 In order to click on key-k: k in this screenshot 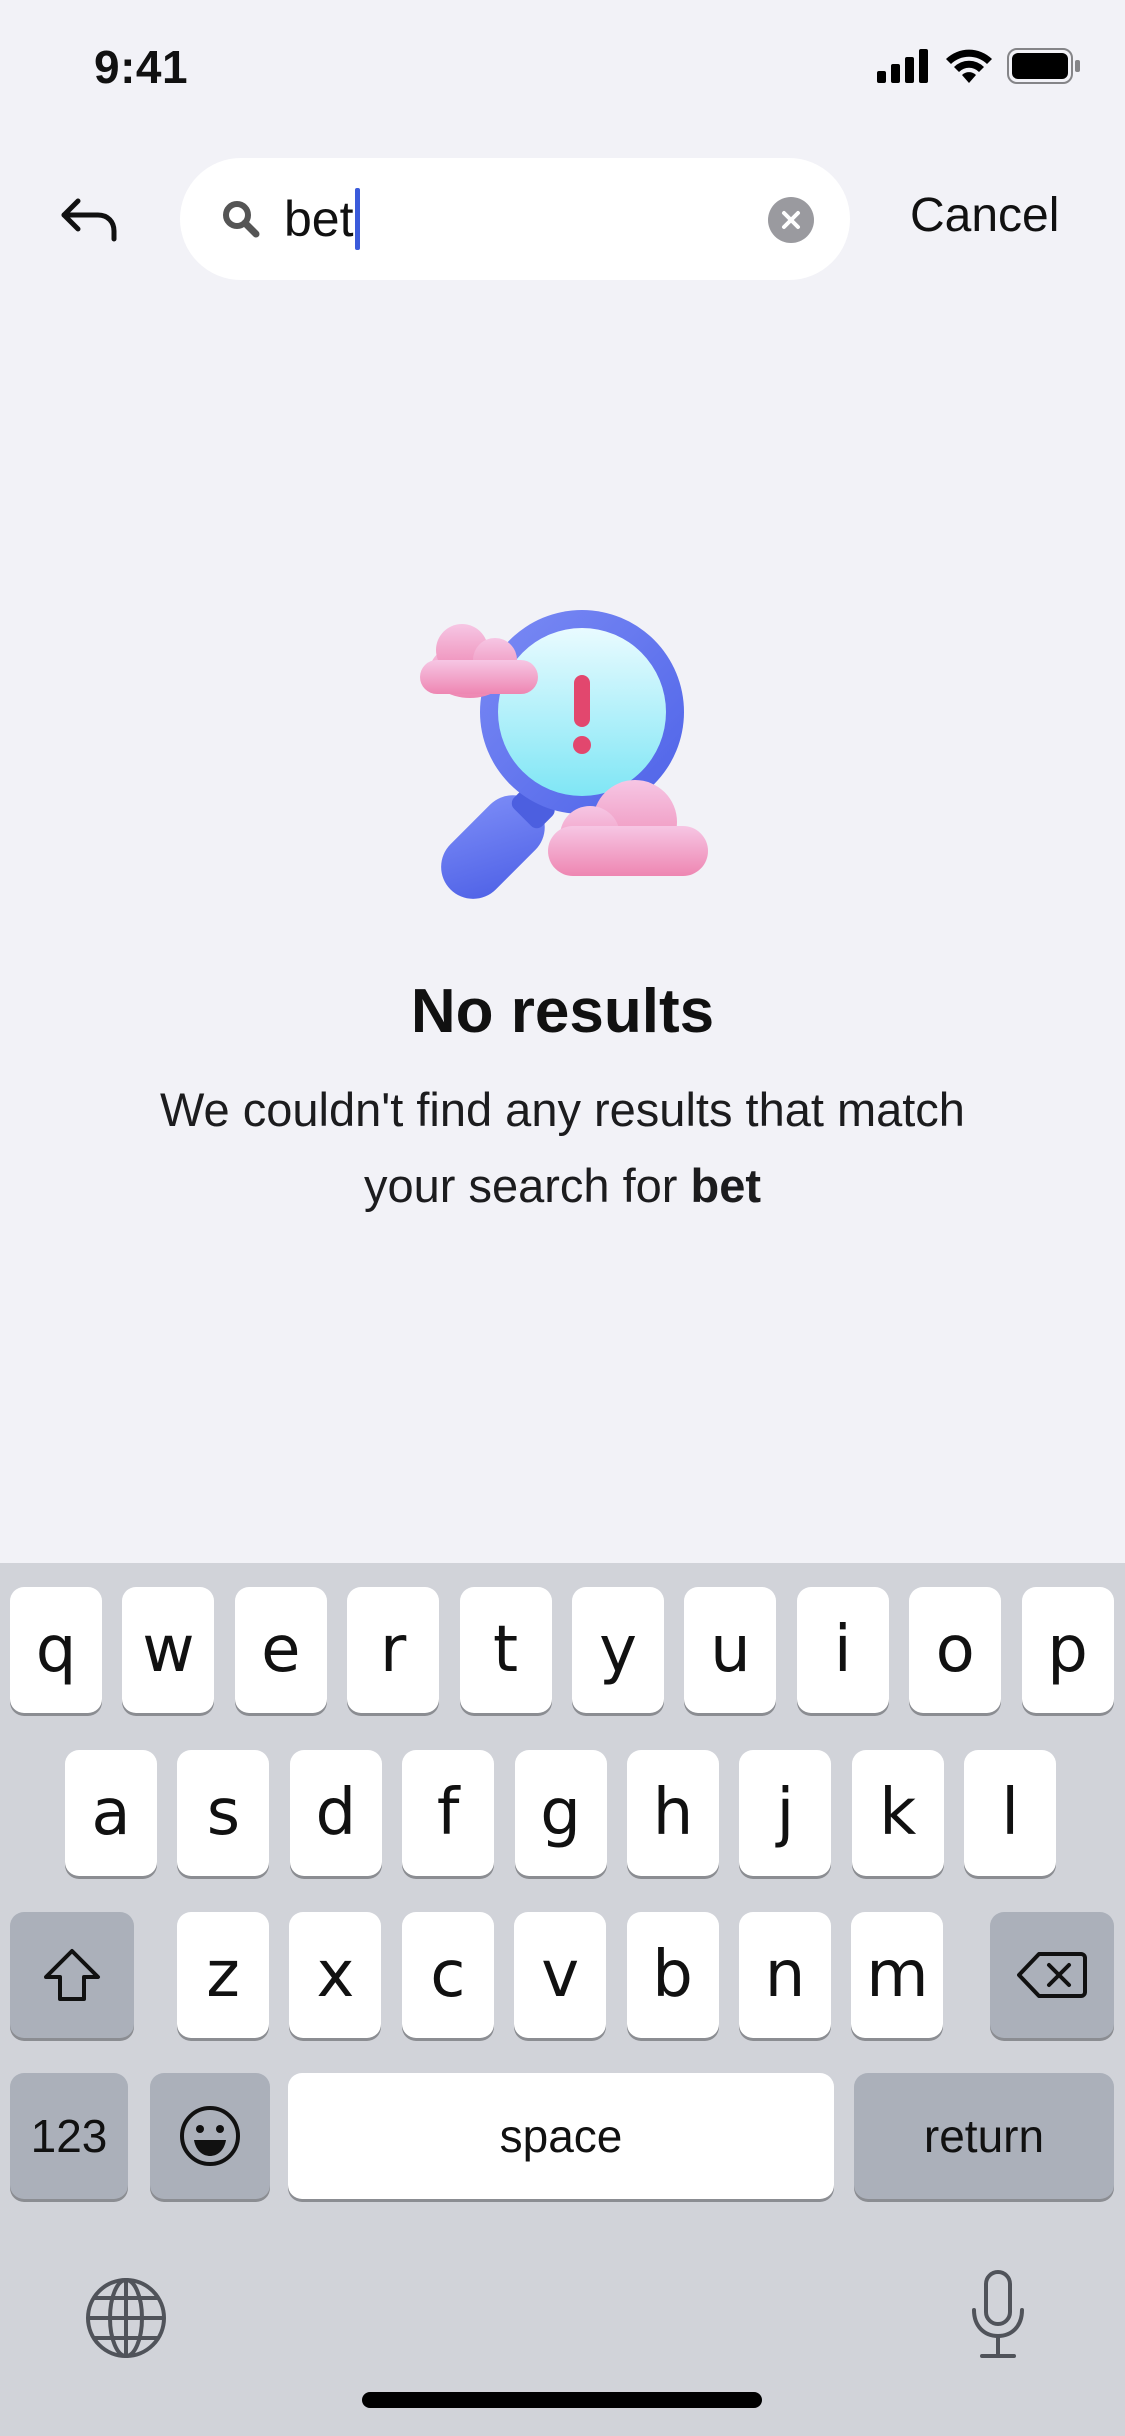, I will do `click(897, 1813)`.